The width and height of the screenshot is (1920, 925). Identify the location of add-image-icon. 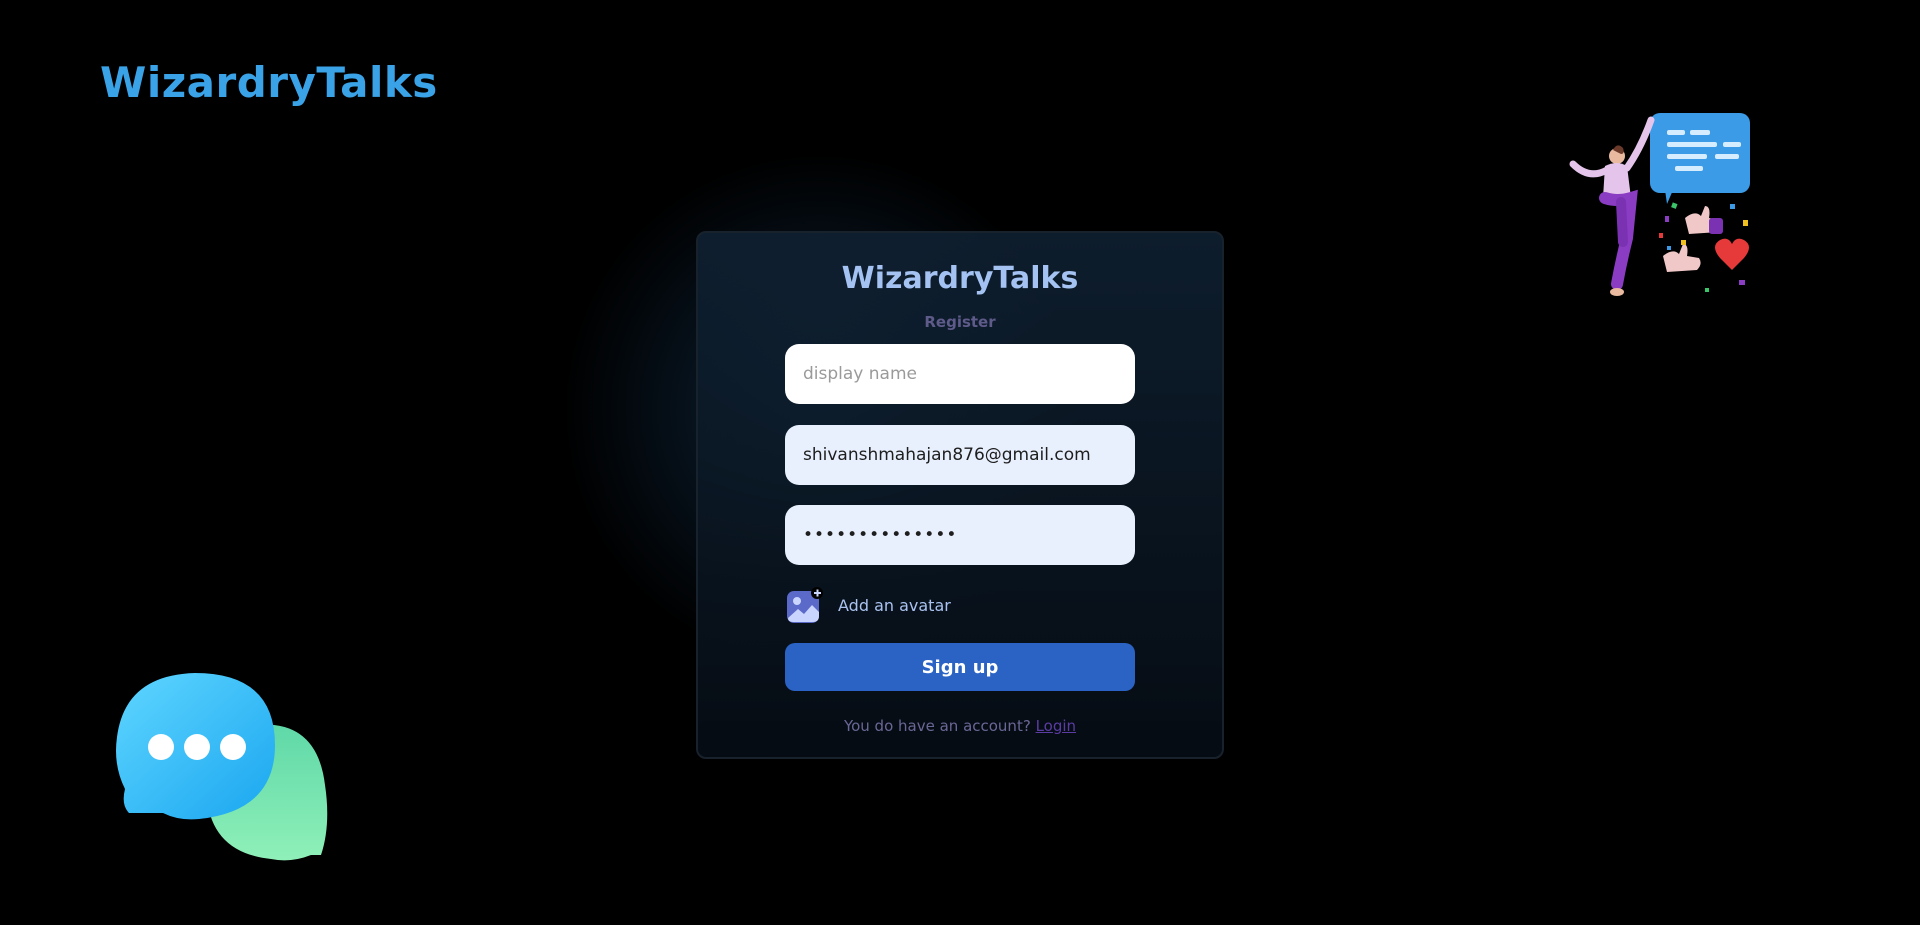
(805, 605).